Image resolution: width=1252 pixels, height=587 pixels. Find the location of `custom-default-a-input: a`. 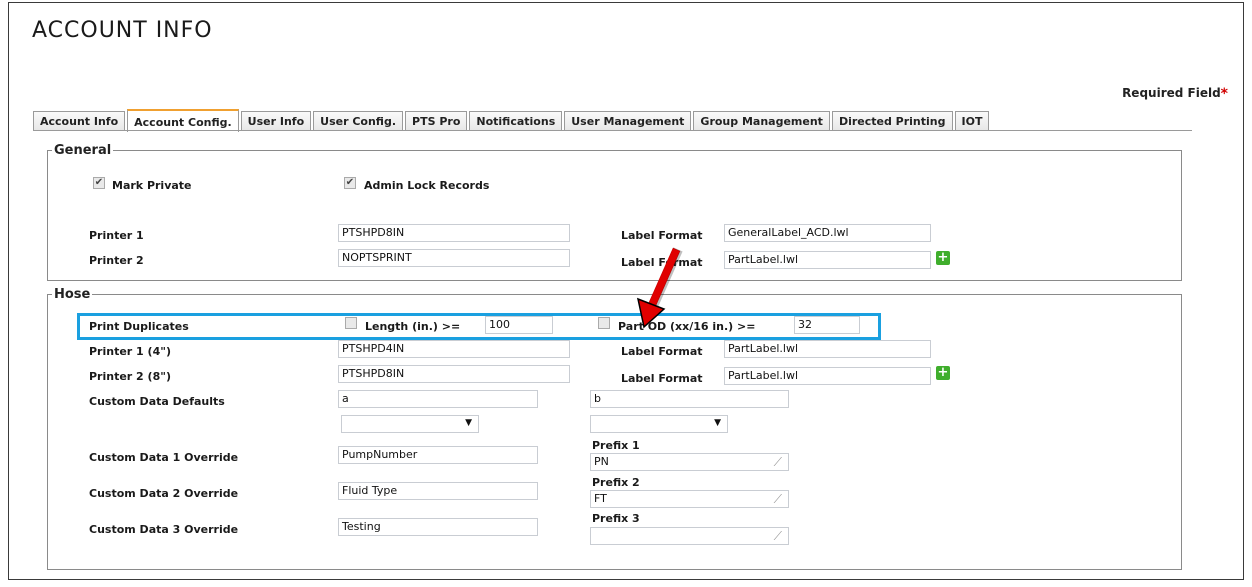

custom-default-a-input: a is located at coordinates (438, 399).